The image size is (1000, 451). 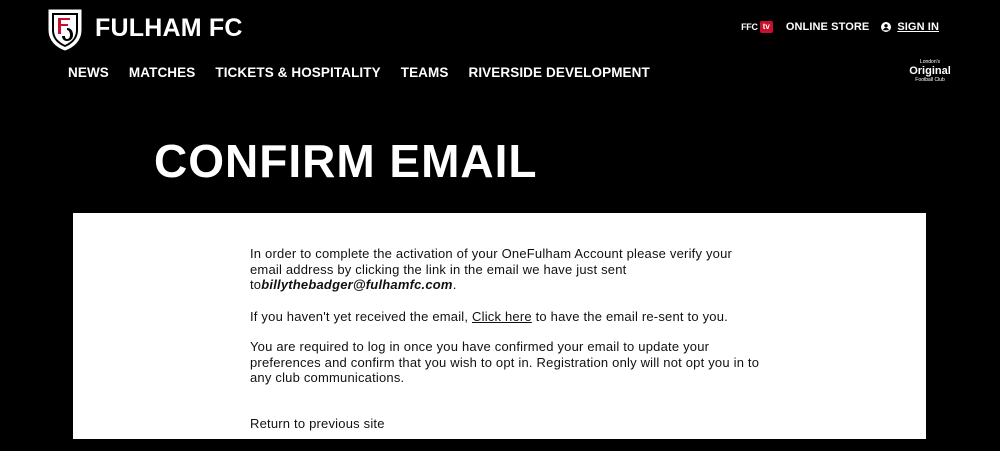 What do you see at coordinates (162, 73) in the screenshot?
I see `nav-item-matches: MATCHES` at bounding box center [162, 73].